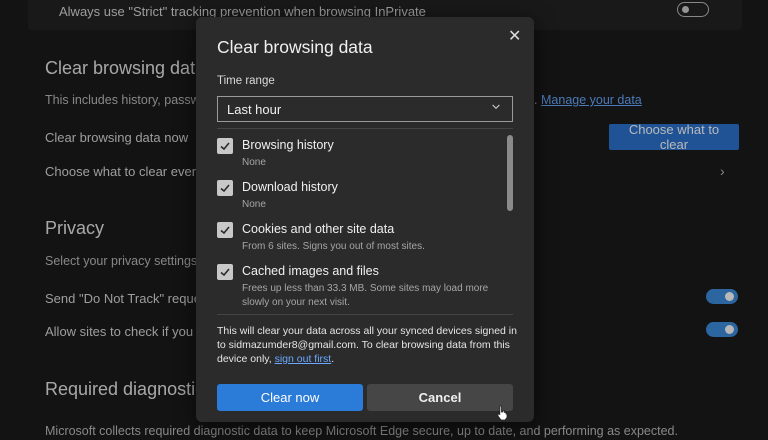  Describe the element at coordinates (246, 81) in the screenshot. I see `time-range-label: Time range` at that location.